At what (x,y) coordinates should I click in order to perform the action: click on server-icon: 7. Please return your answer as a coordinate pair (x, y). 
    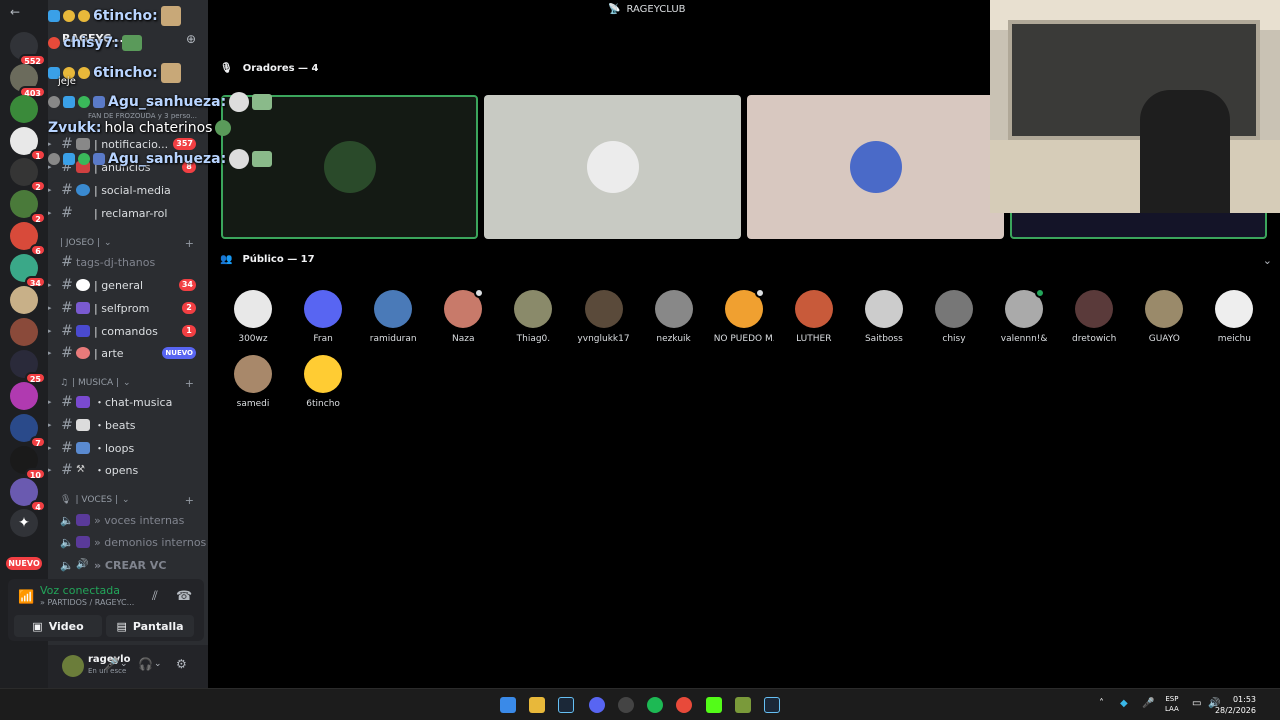
    Looking at the image, I should click on (28, 431).